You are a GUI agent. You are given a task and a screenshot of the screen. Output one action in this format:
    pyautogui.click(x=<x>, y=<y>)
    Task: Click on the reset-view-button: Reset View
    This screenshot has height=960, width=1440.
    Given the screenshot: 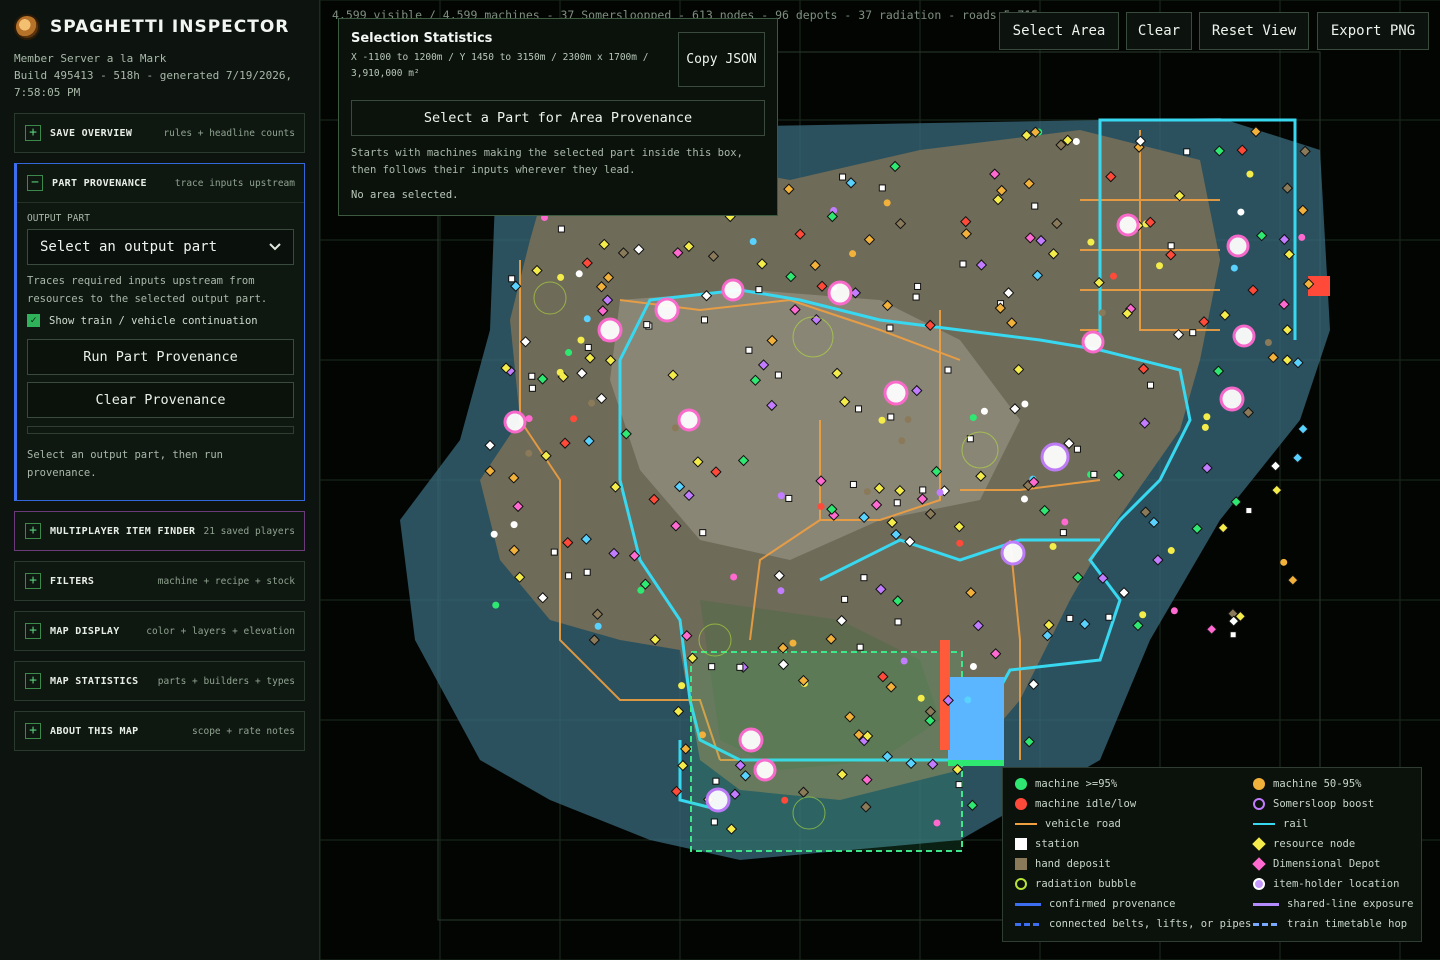 What is the action you would take?
    pyautogui.click(x=1254, y=31)
    